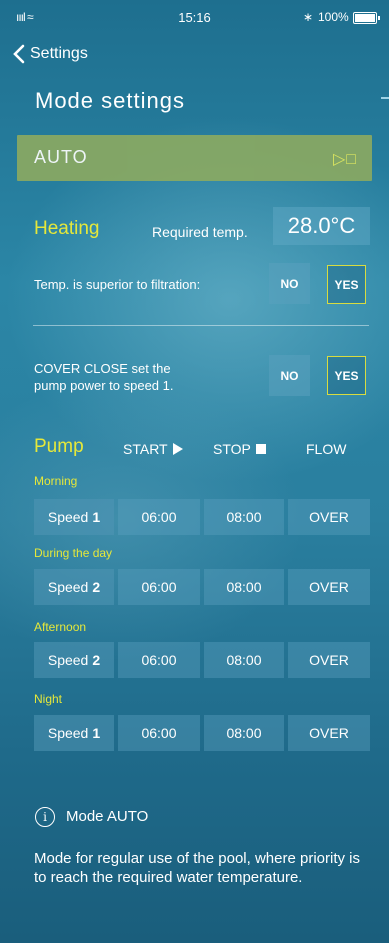 This screenshot has height=943, width=389. Describe the element at coordinates (67, 228) in the screenshot. I see `heating-heading: Heating` at that location.